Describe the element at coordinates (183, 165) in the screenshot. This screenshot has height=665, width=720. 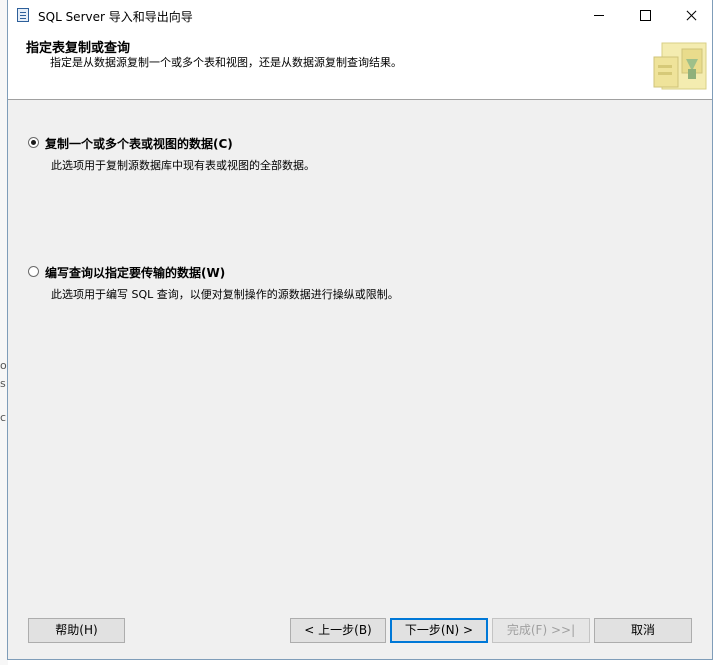
I see `option-copy-tables-description: 此选项用于复制源数据库中现有表或视图的全部数据。` at that location.